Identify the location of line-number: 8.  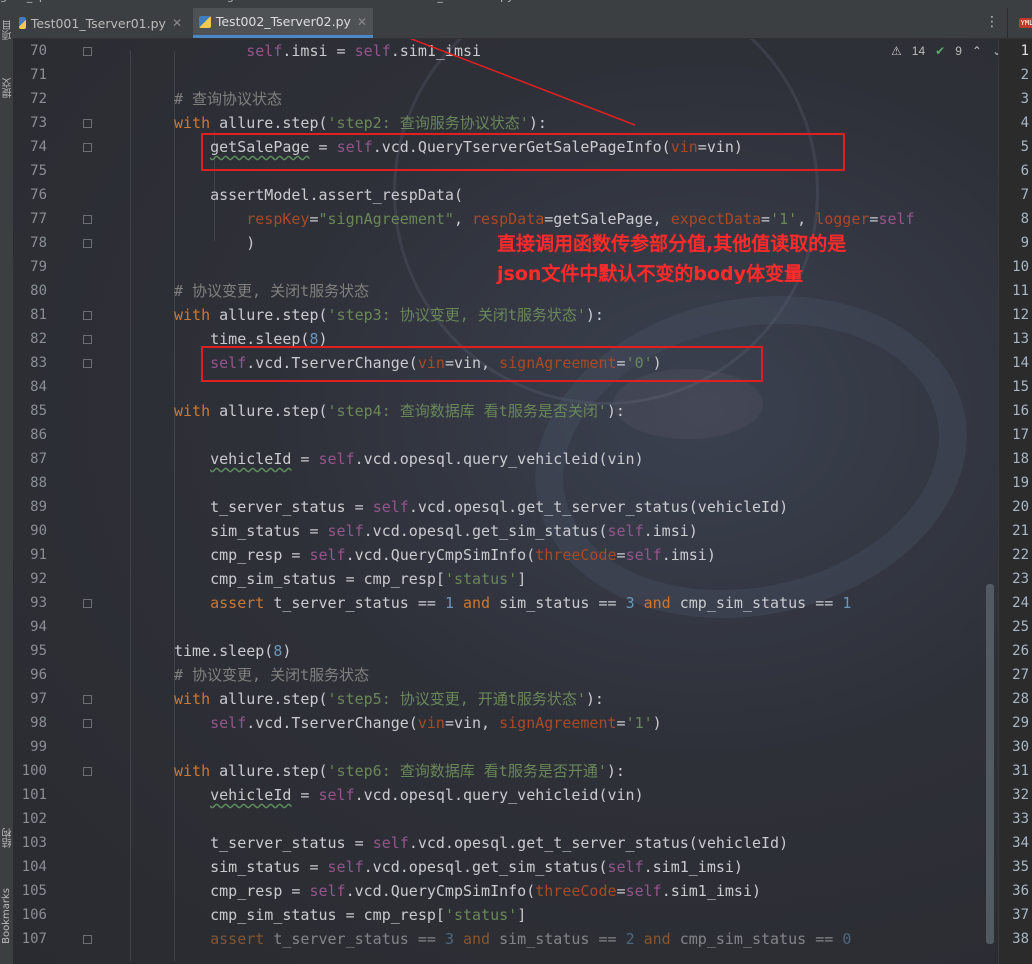
(1024, 219).